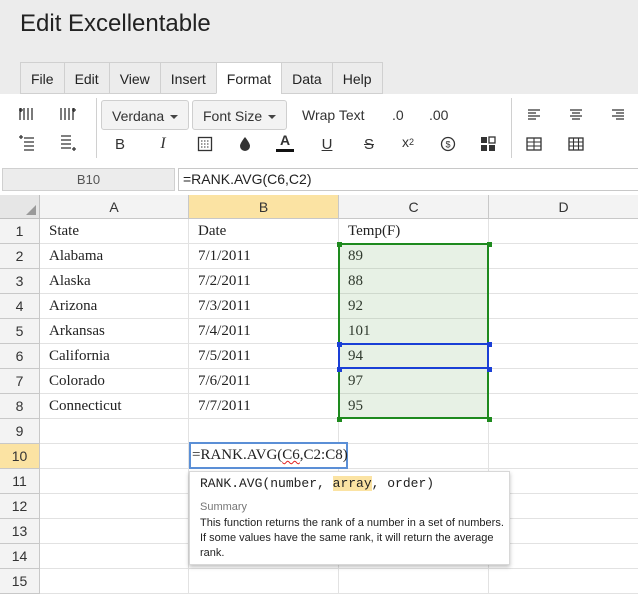 This screenshot has width=638, height=597. Describe the element at coordinates (414, 456) in the screenshot. I see `cell-c10` at that location.